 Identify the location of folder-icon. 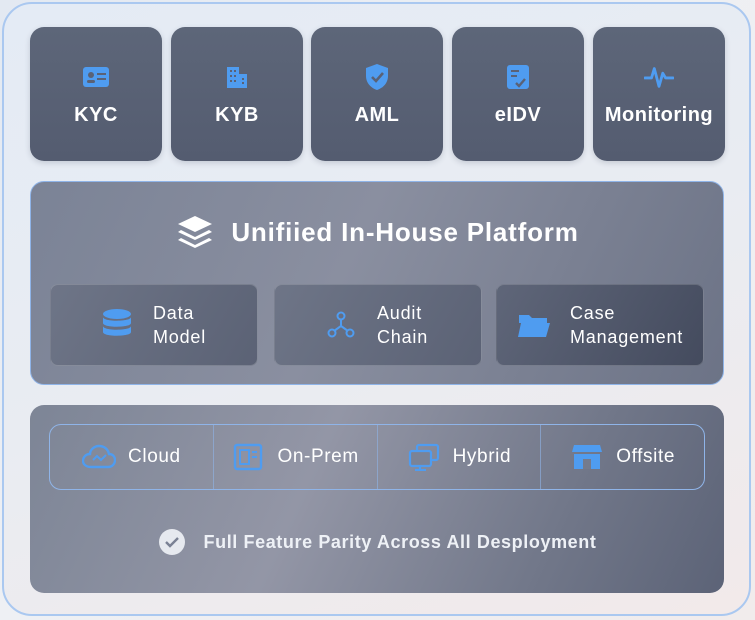
(534, 325).